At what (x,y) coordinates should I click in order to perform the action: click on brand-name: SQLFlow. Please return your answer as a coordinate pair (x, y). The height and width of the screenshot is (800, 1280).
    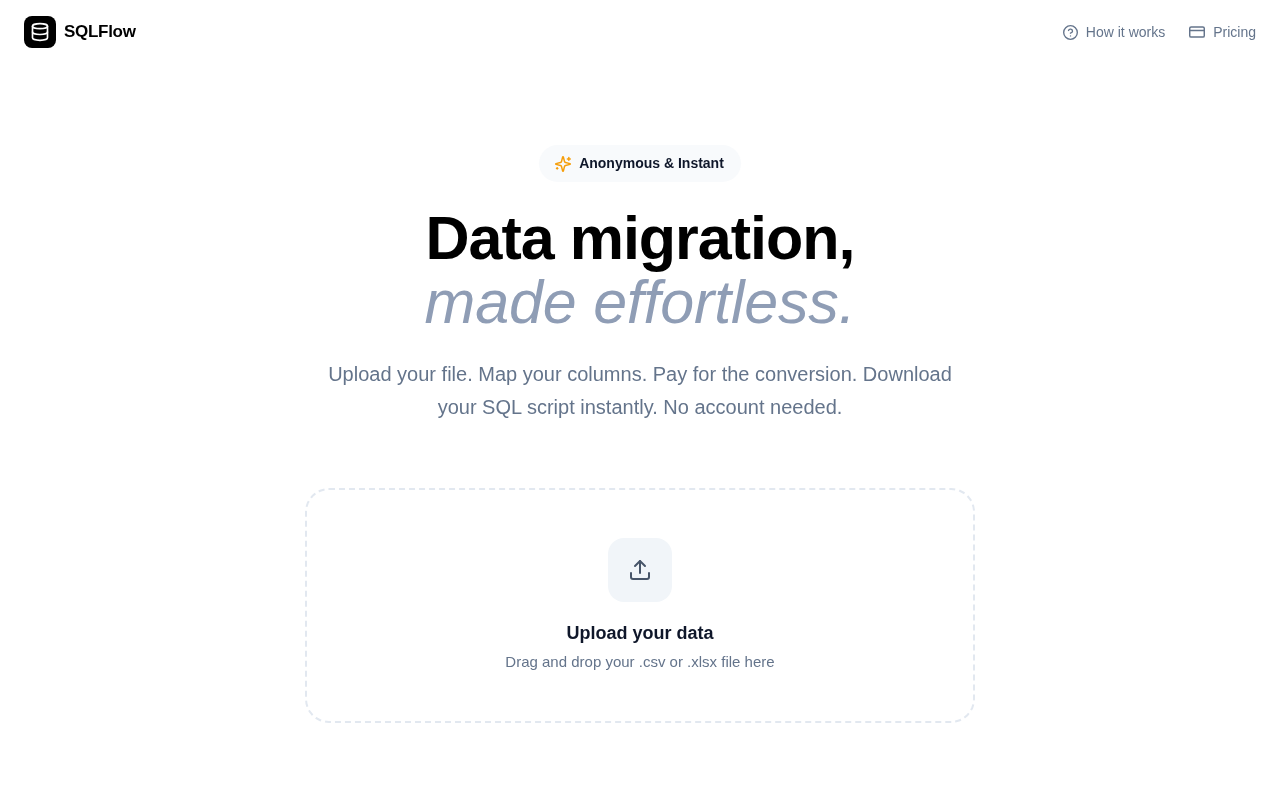
    Looking at the image, I should click on (100, 32).